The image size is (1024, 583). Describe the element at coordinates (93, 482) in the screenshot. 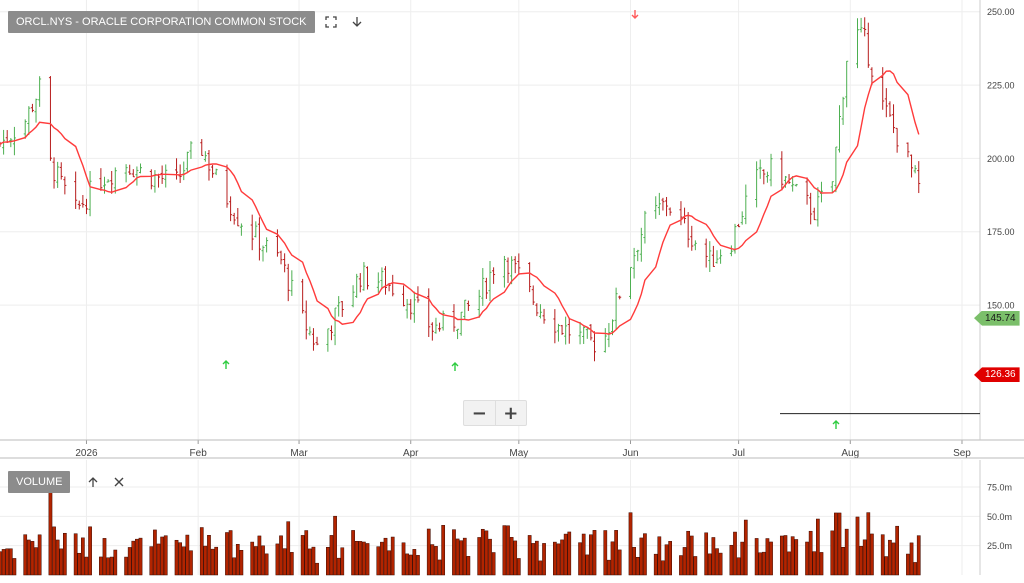

I see `arrow-up-icon` at that location.